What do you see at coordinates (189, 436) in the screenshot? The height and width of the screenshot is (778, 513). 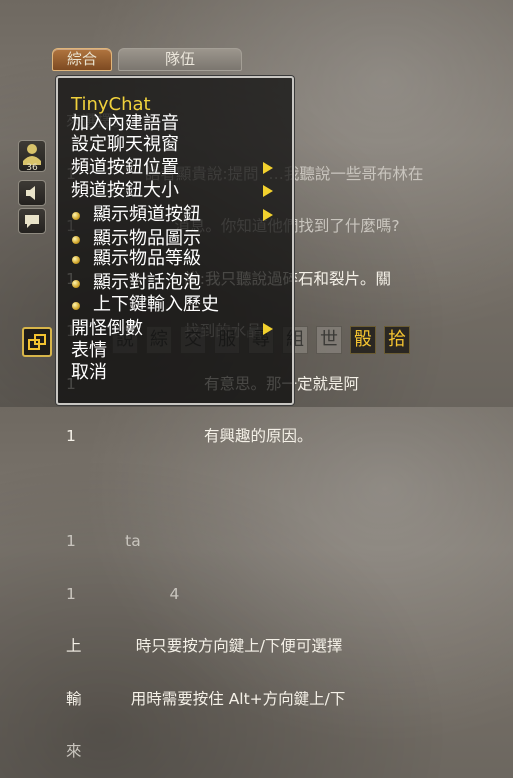 I see `chat-line: 1 有興趣的原因。` at bounding box center [189, 436].